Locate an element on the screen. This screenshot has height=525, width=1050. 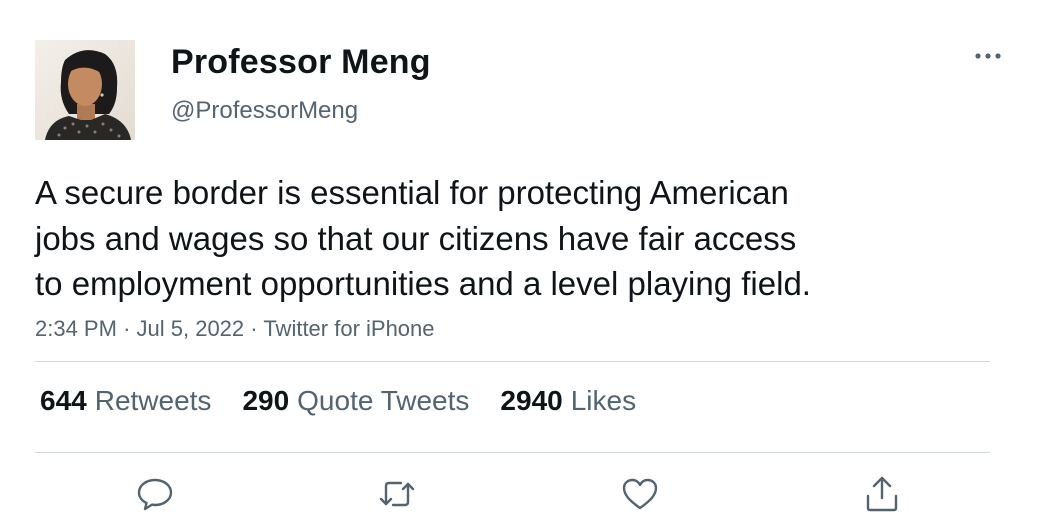
quote-tweets-stat: 290 Quote Tweets is located at coordinates (355, 401).